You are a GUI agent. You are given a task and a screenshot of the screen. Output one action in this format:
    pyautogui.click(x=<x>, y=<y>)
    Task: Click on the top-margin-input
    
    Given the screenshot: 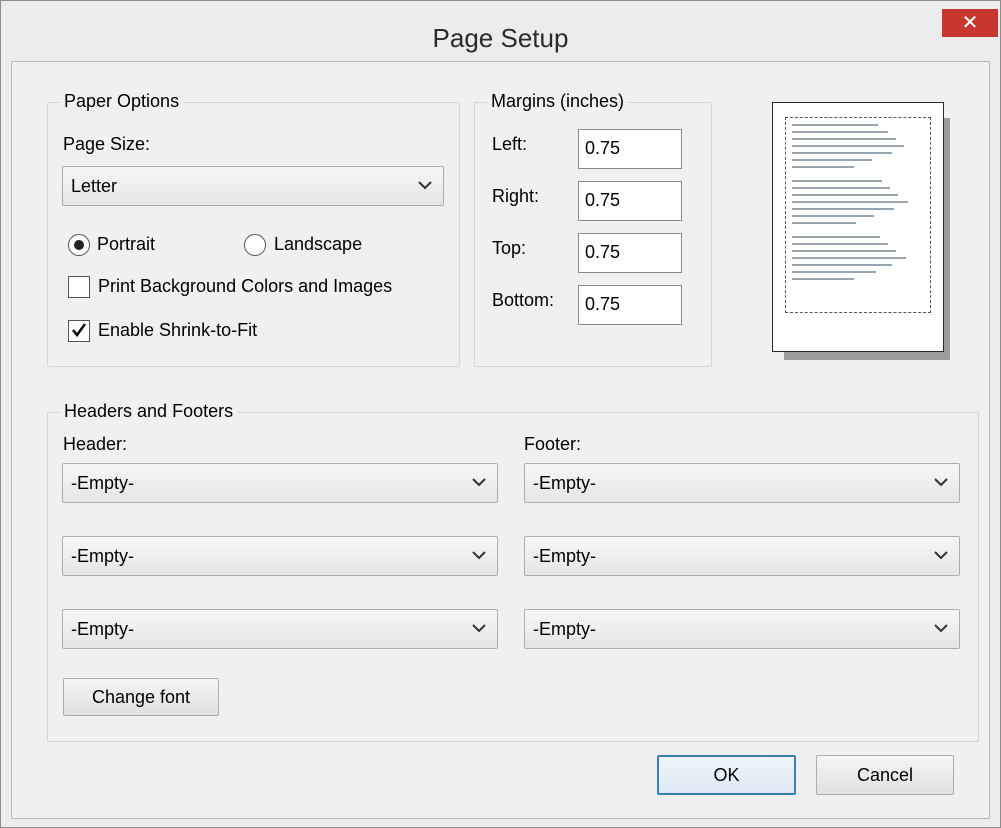 What is the action you would take?
    pyautogui.click(x=630, y=252)
    